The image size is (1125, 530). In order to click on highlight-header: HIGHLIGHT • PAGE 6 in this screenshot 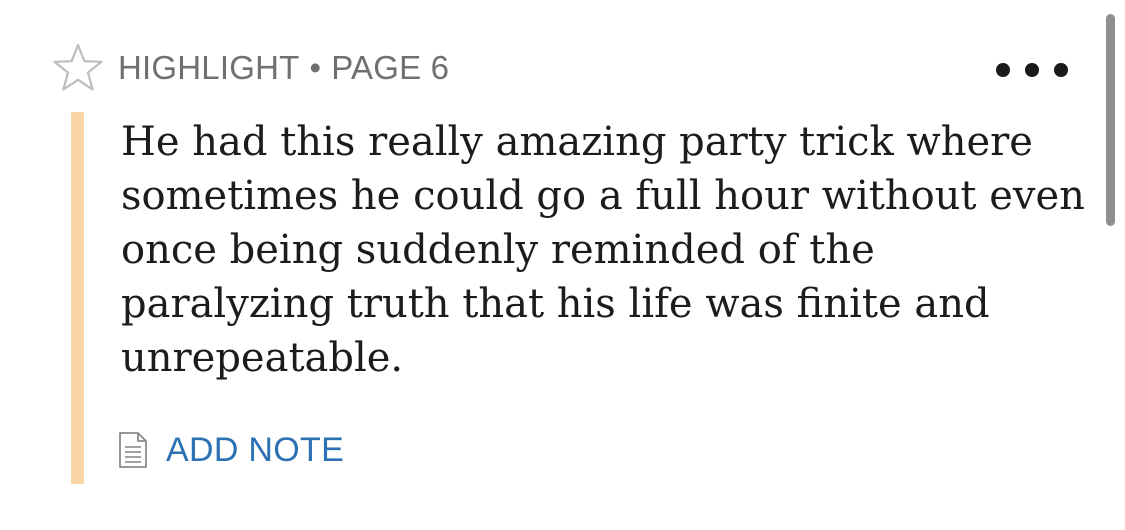, I will do `click(250, 68)`.